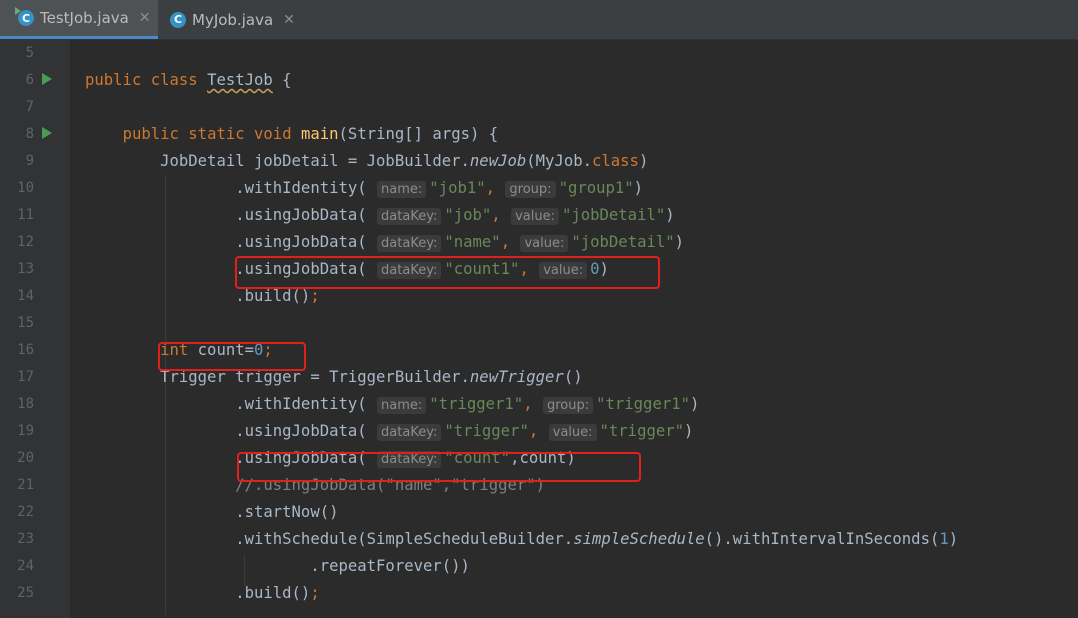  I want to click on line-number: 5, so click(29, 53).